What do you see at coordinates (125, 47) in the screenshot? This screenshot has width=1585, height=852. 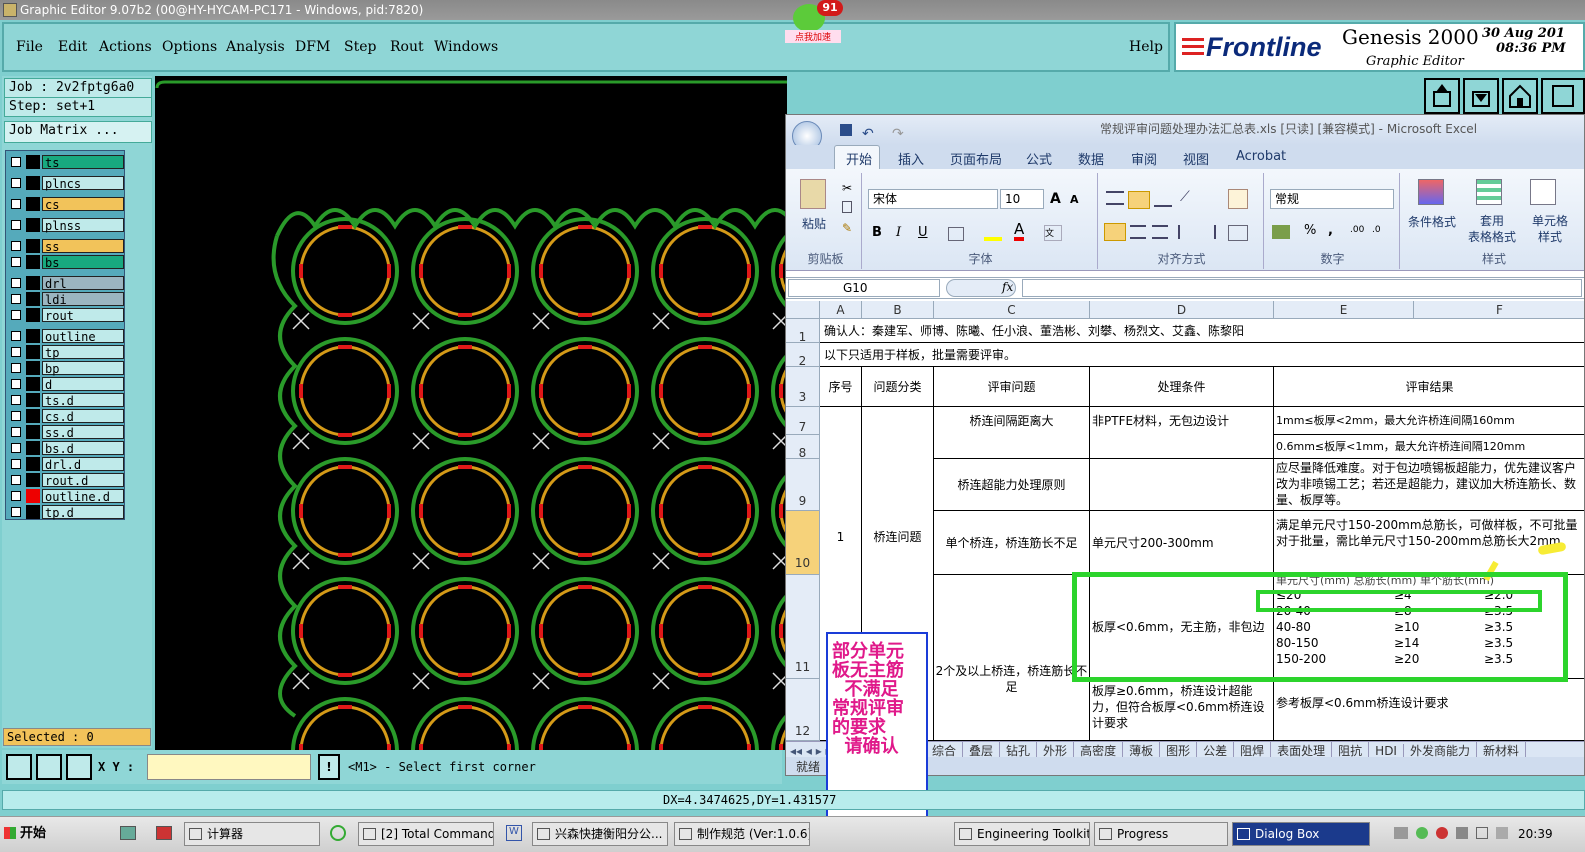 I see `menu-actions: Actions` at bounding box center [125, 47].